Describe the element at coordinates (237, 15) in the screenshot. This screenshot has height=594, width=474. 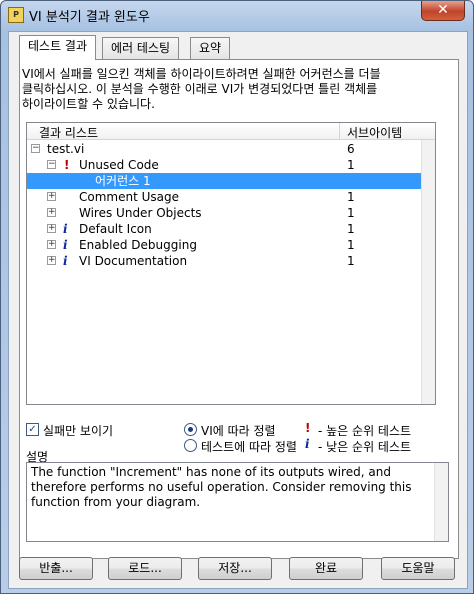
I see `title-bar: P VI 분석기 결과 윈도우 ✕` at that location.